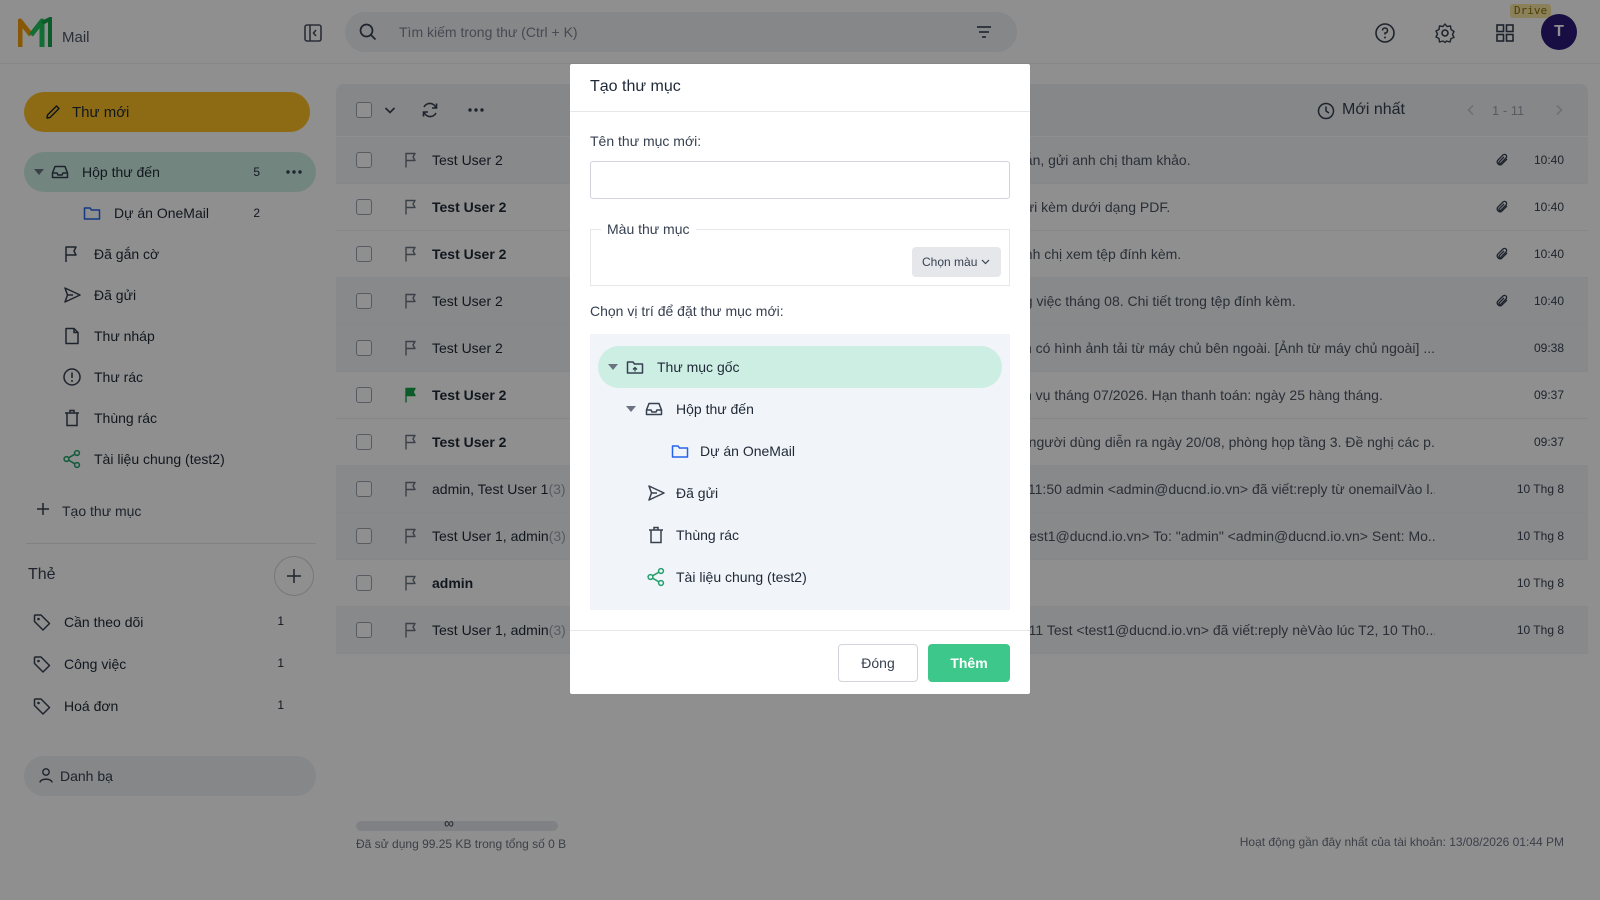 This screenshot has height=900, width=1600. I want to click on inbox-icon, so click(654, 409).